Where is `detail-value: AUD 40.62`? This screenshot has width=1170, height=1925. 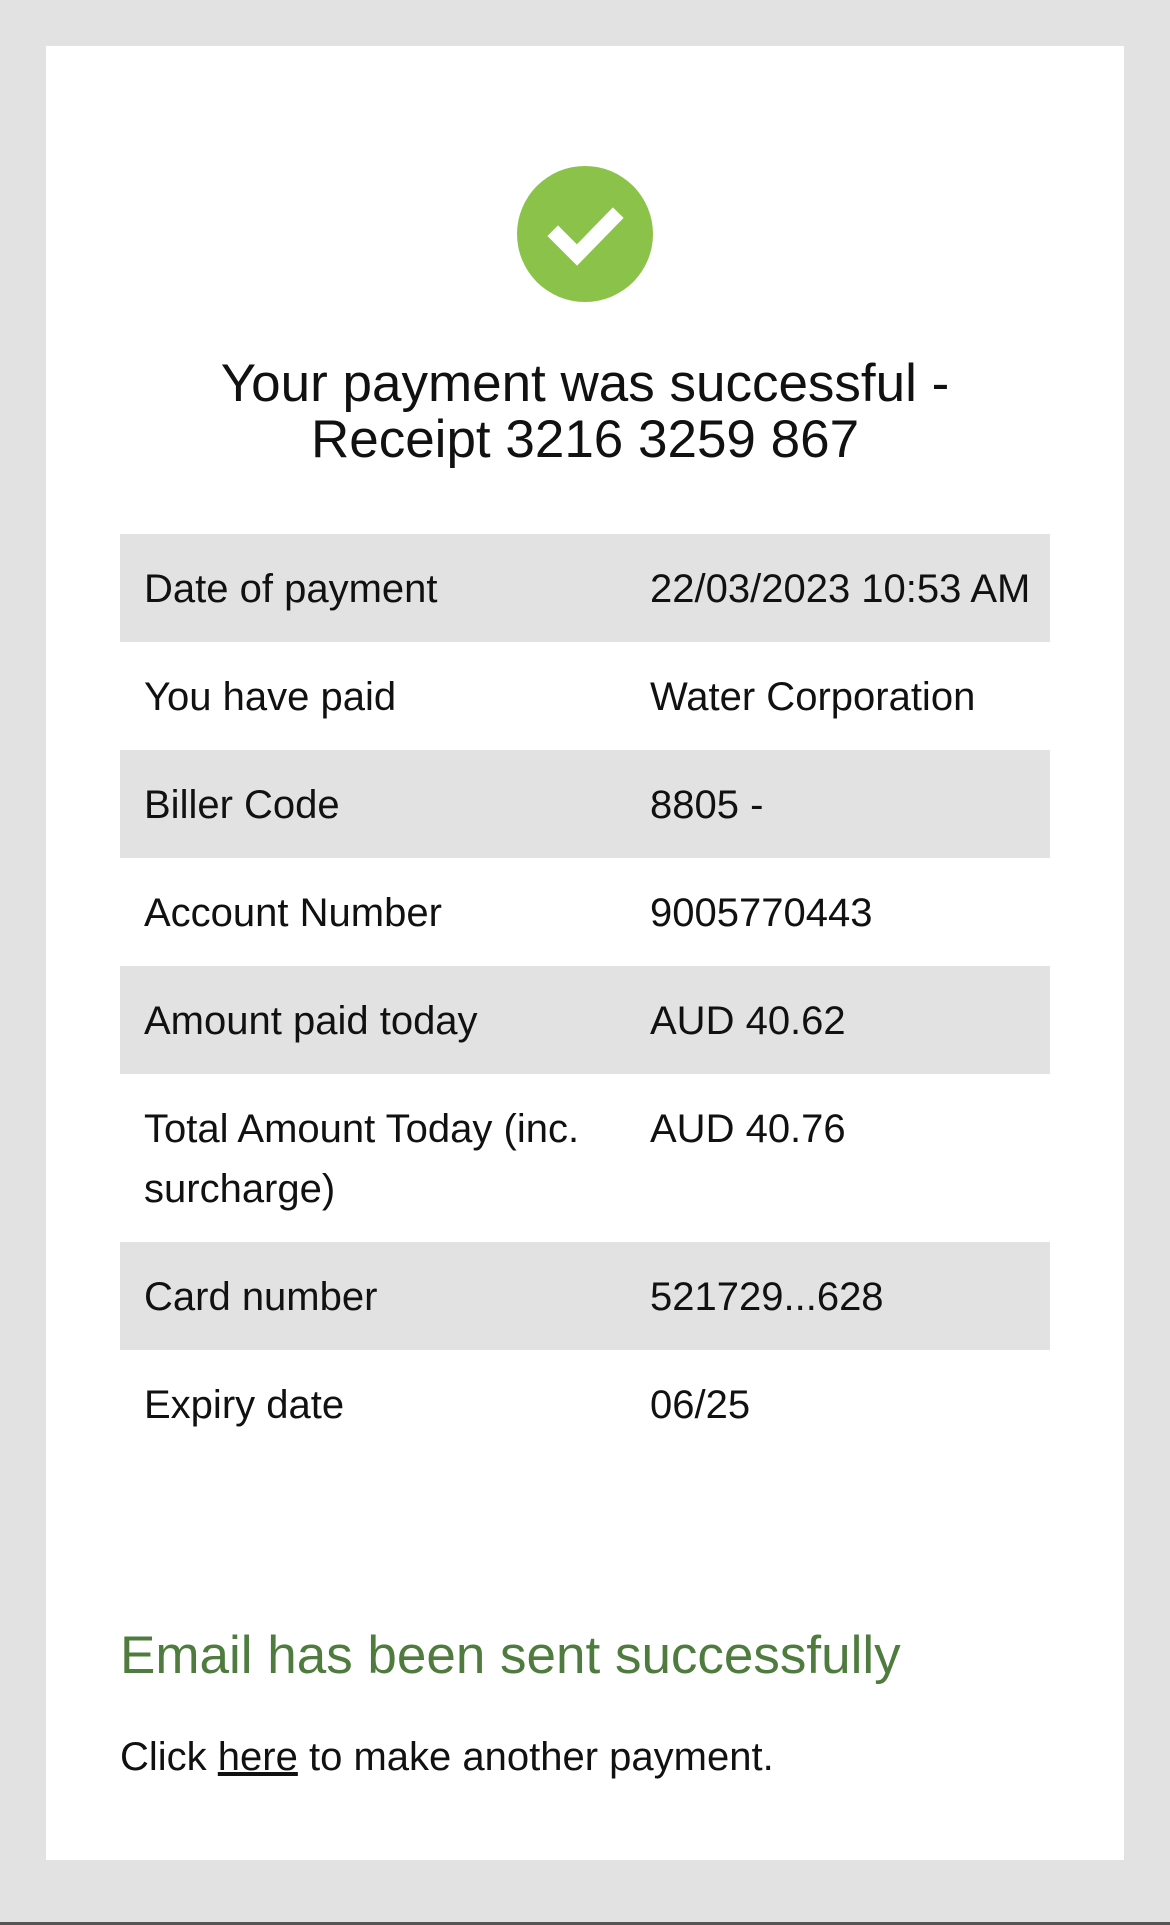
detail-value: AUD 40.62 is located at coordinates (850, 1020).